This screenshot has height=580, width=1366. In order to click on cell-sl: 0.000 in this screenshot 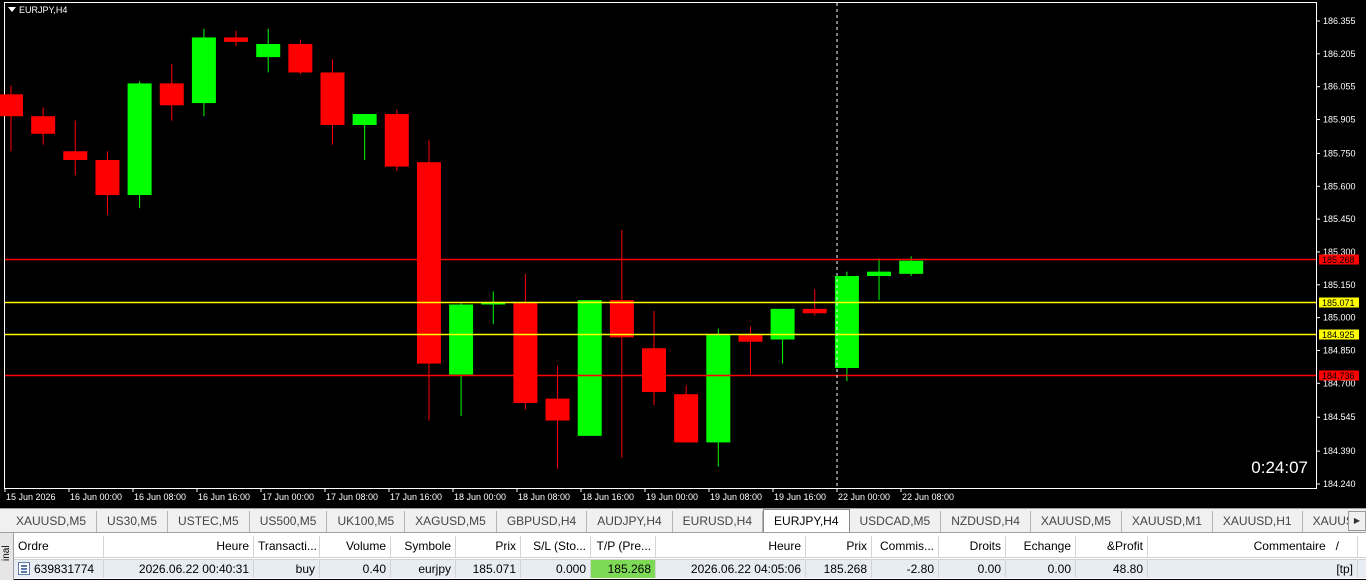, I will do `click(556, 569)`.